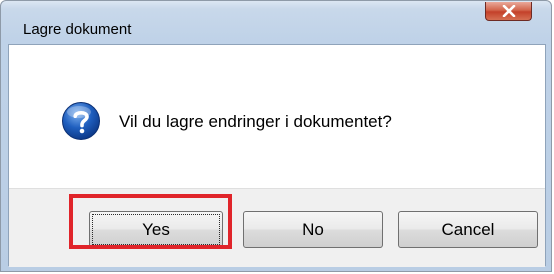  I want to click on no-button: No, so click(313, 229).